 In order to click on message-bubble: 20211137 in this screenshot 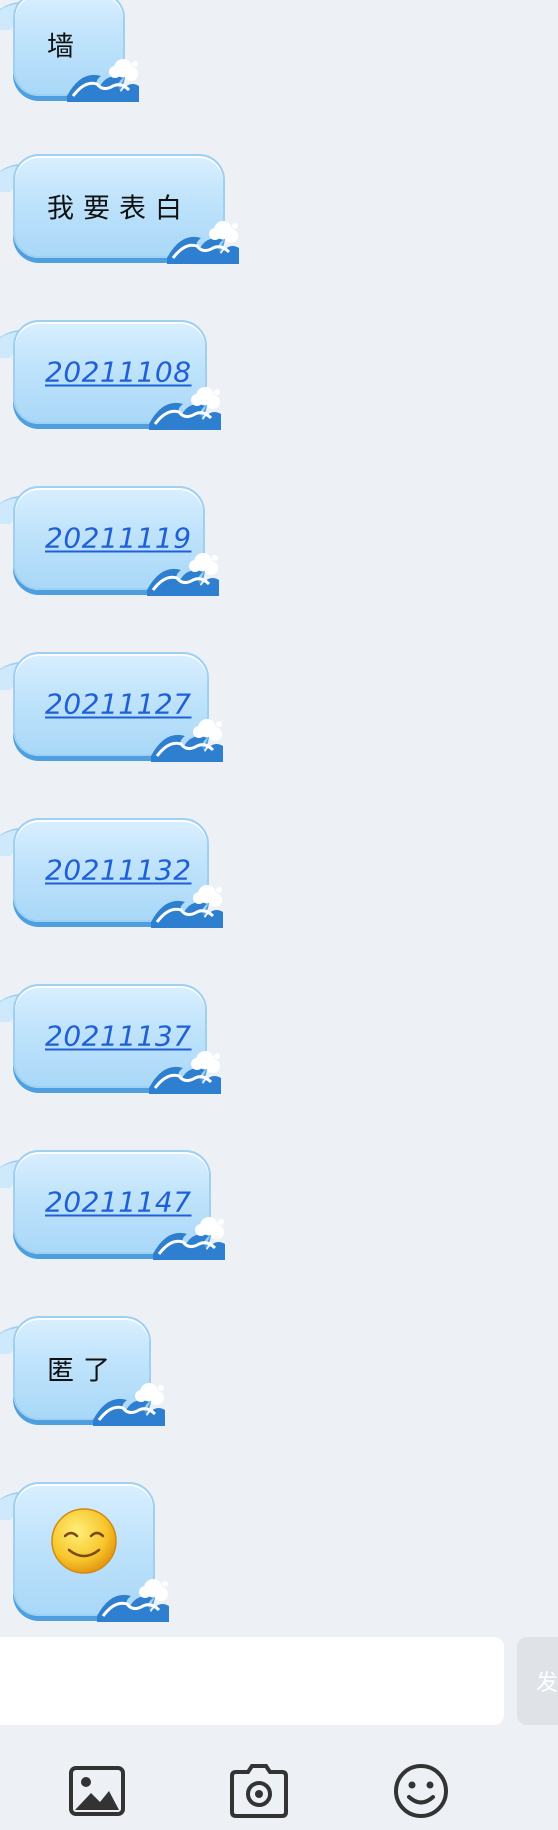, I will do `click(117, 1039)`.